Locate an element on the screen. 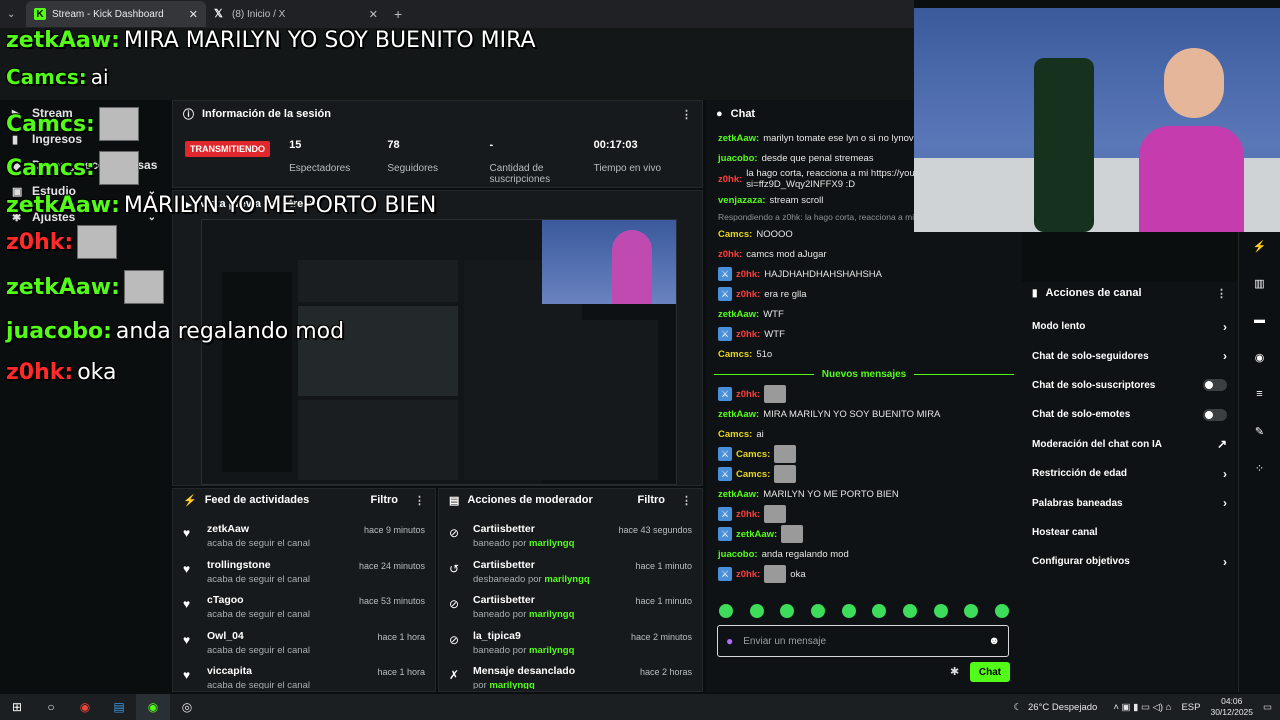  chat-icon: ▬ is located at coordinates (1260, 320).